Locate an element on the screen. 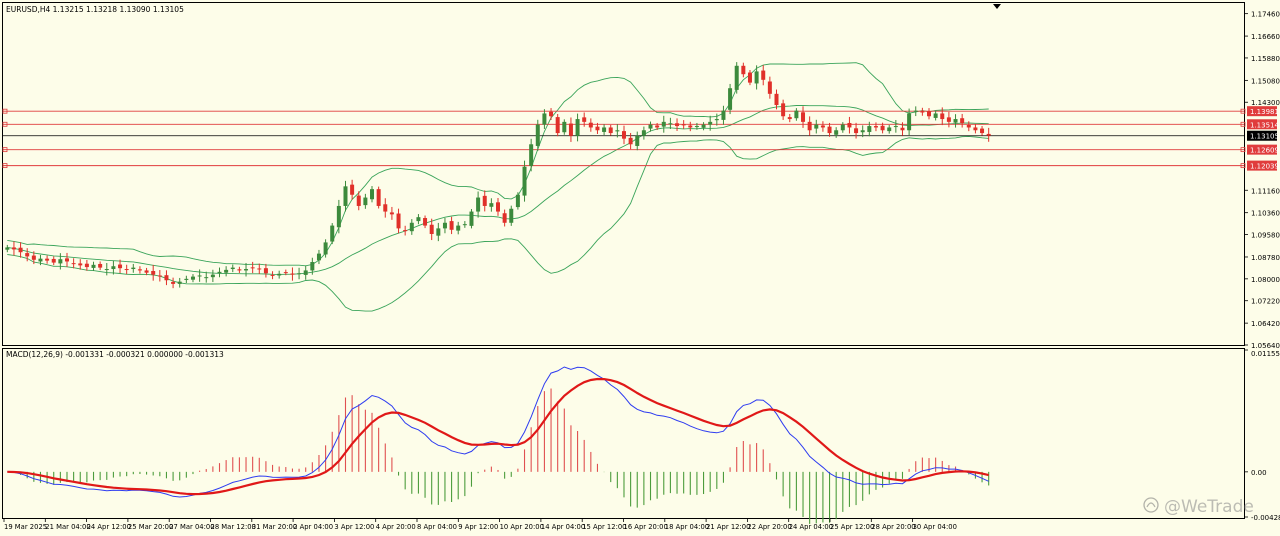  price-tick-label: 1.08000 is located at coordinates (1265, 280).